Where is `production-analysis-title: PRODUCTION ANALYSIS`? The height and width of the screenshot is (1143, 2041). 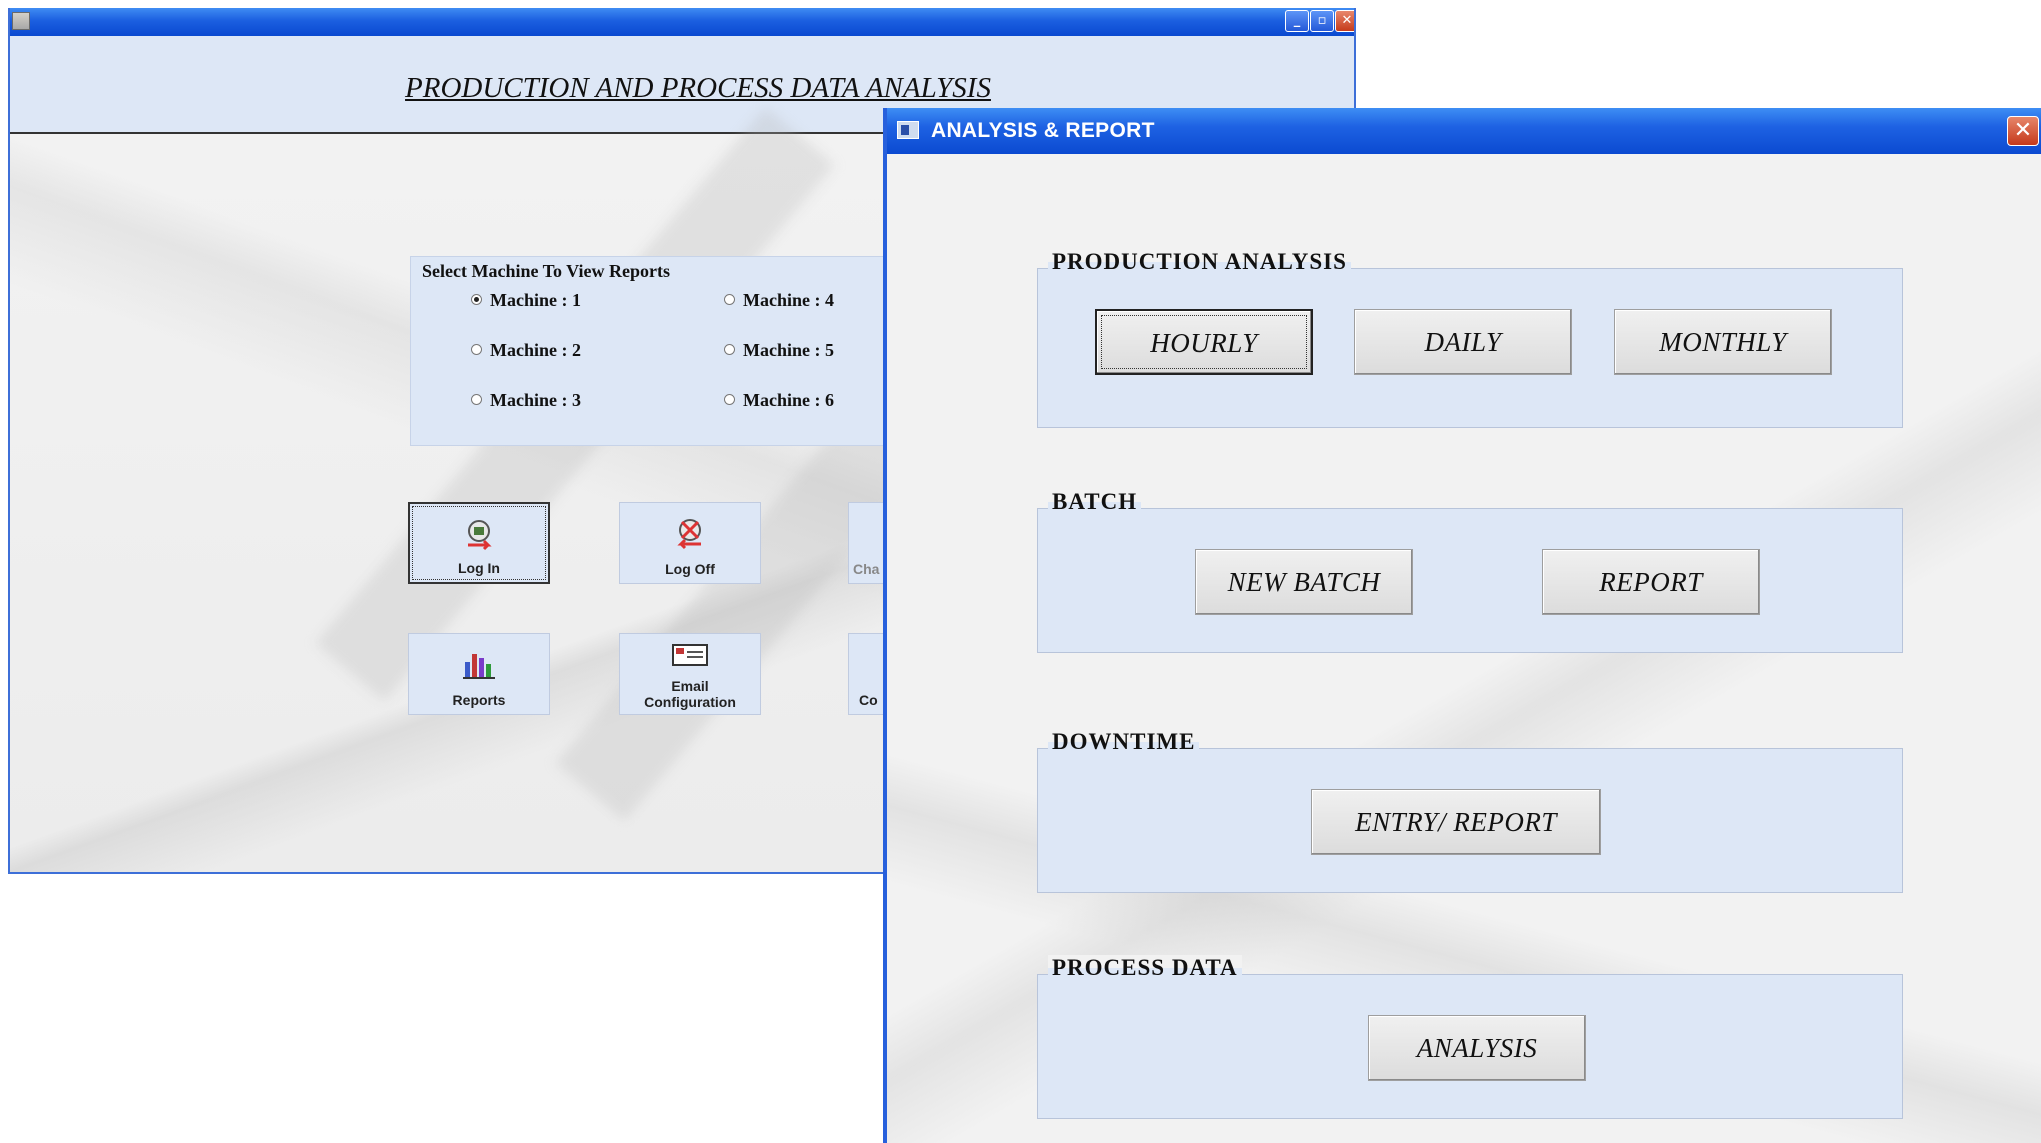
production-analysis-title: PRODUCTION ANALYSIS is located at coordinates (1199, 262).